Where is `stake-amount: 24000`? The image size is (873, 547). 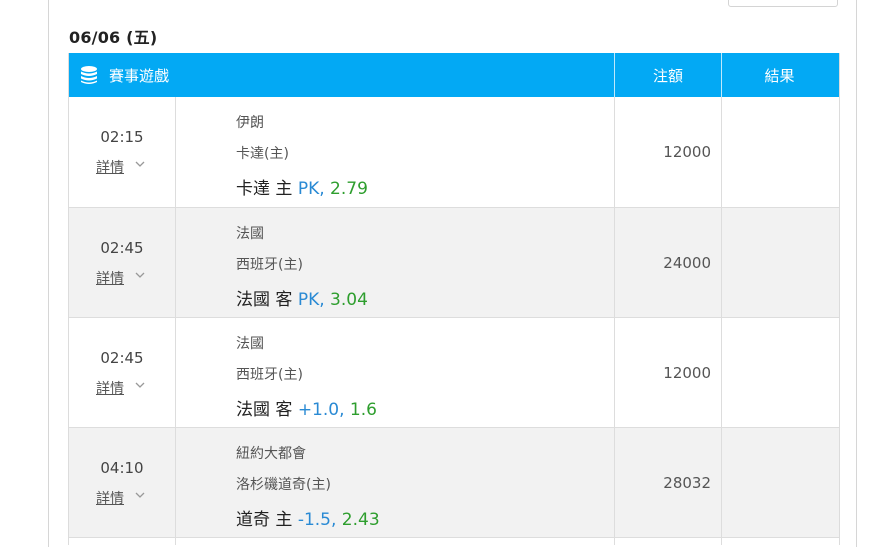 stake-amount: 24000 is located at coordinates (687, 263).